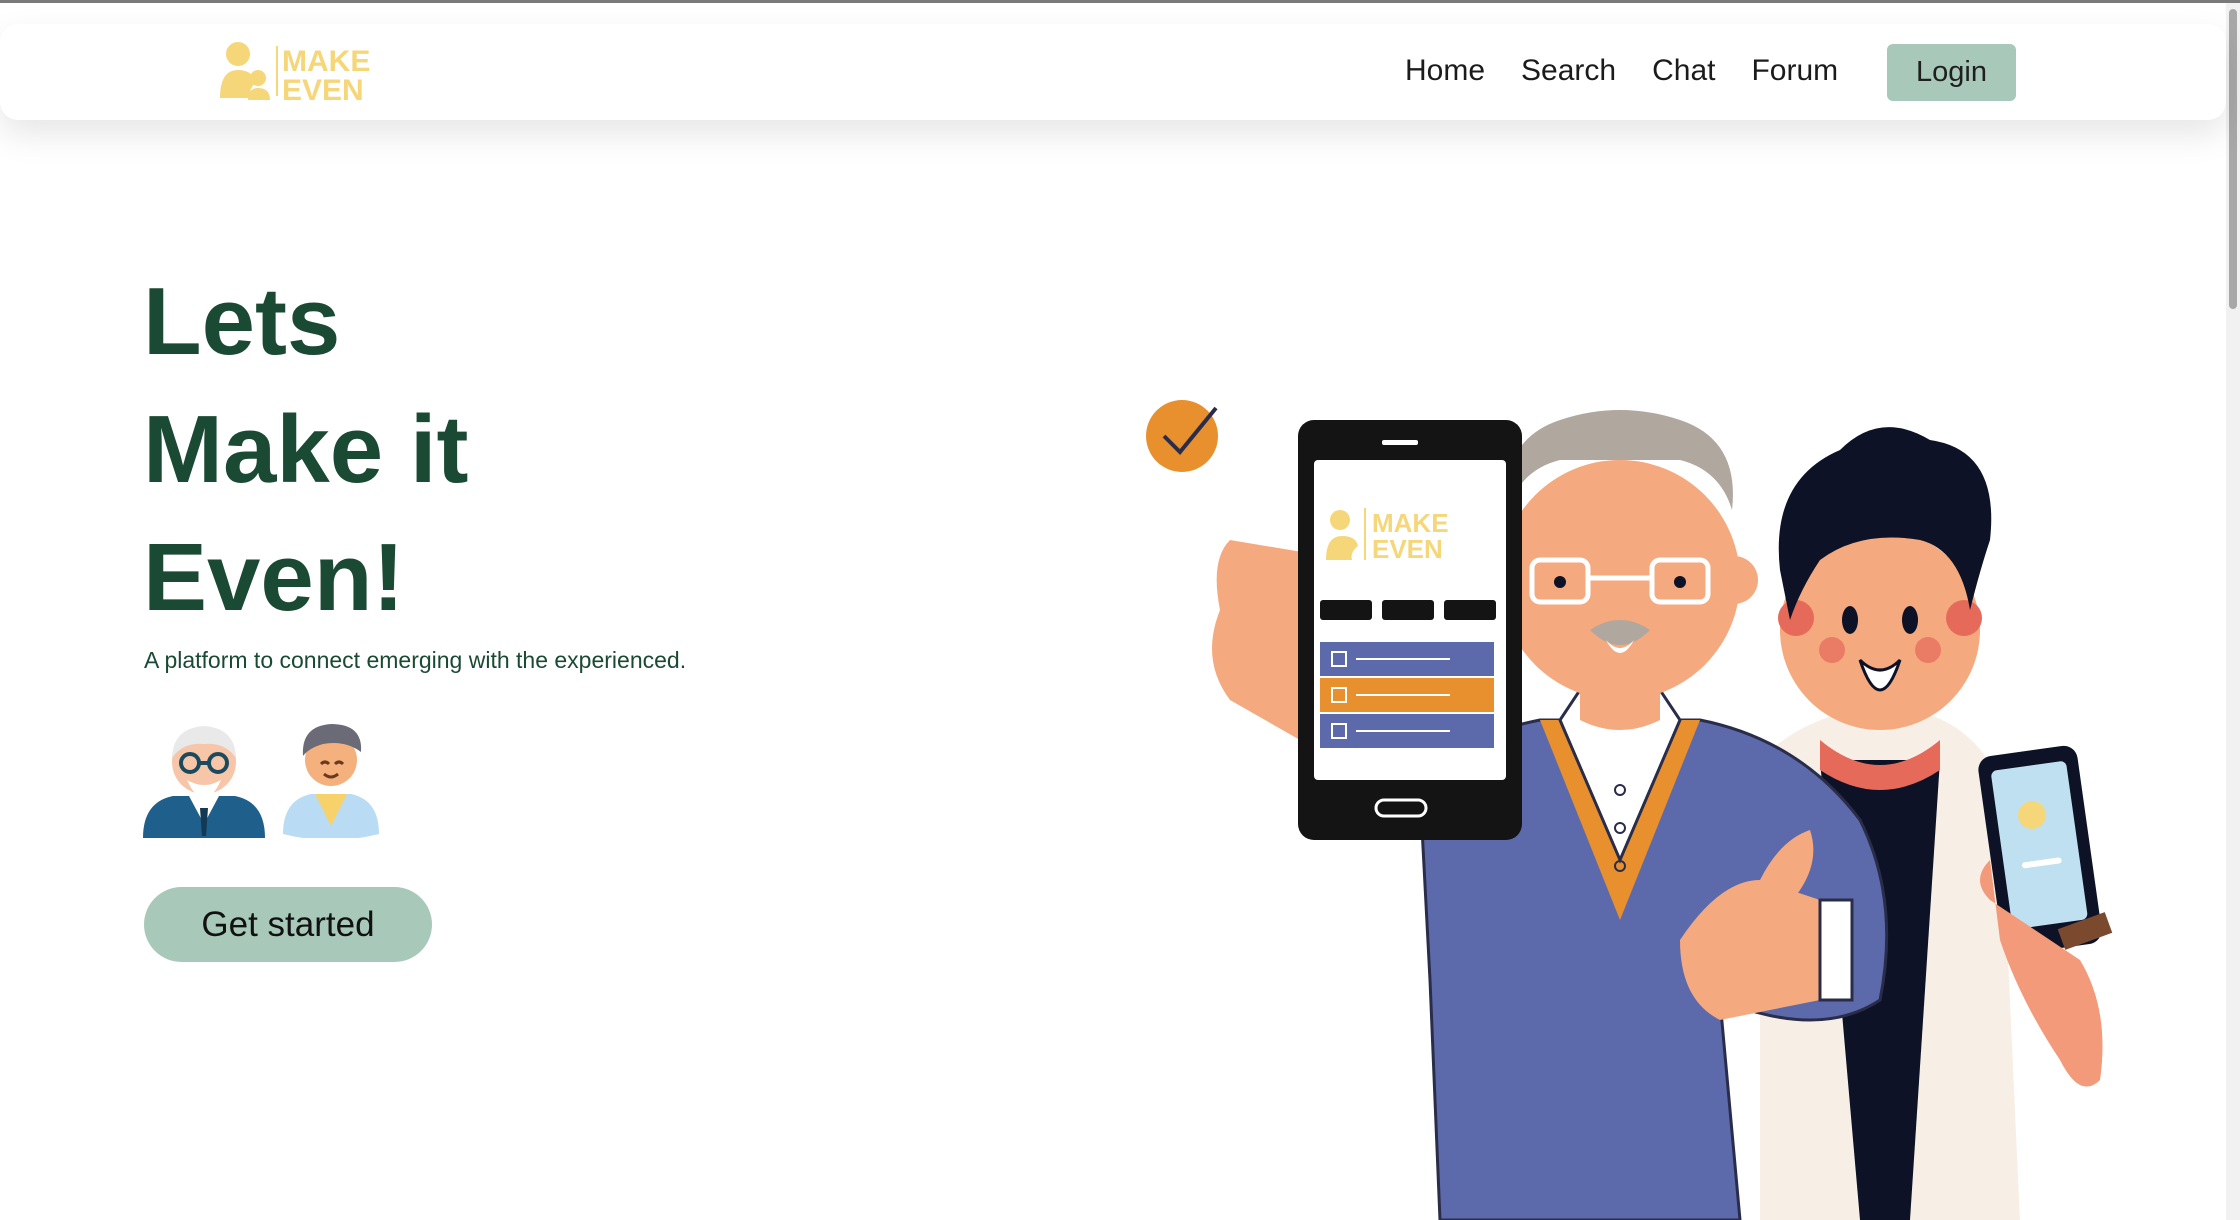  I want to click on hero-title: Lets Make it Even!, so click(305, 450).